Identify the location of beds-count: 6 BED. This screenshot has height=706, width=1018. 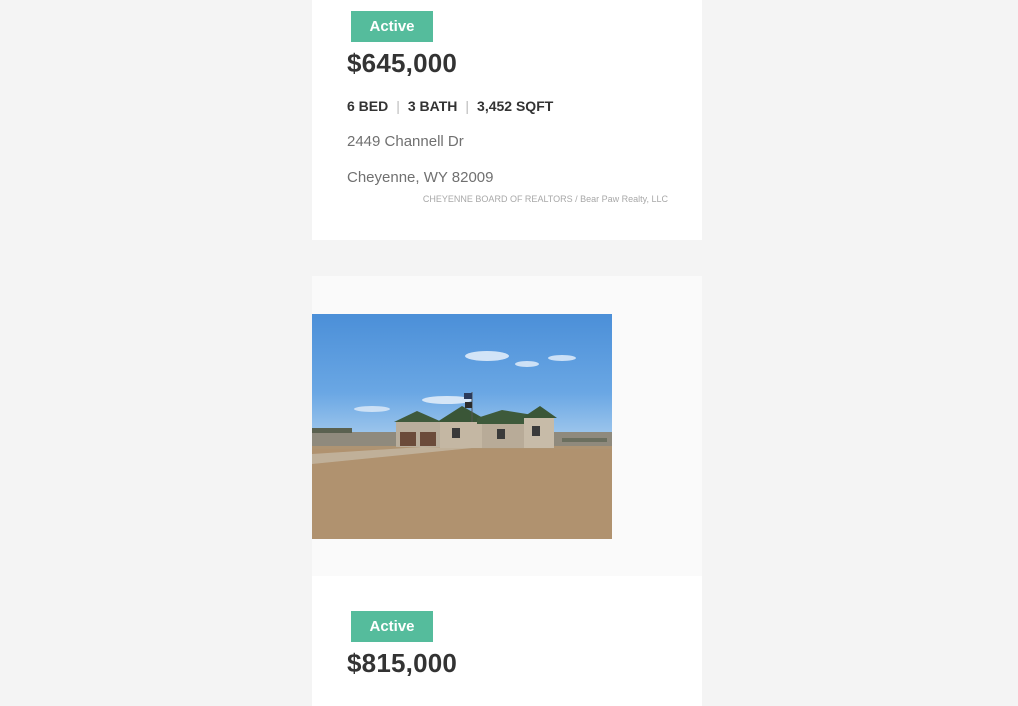
(368, 106).